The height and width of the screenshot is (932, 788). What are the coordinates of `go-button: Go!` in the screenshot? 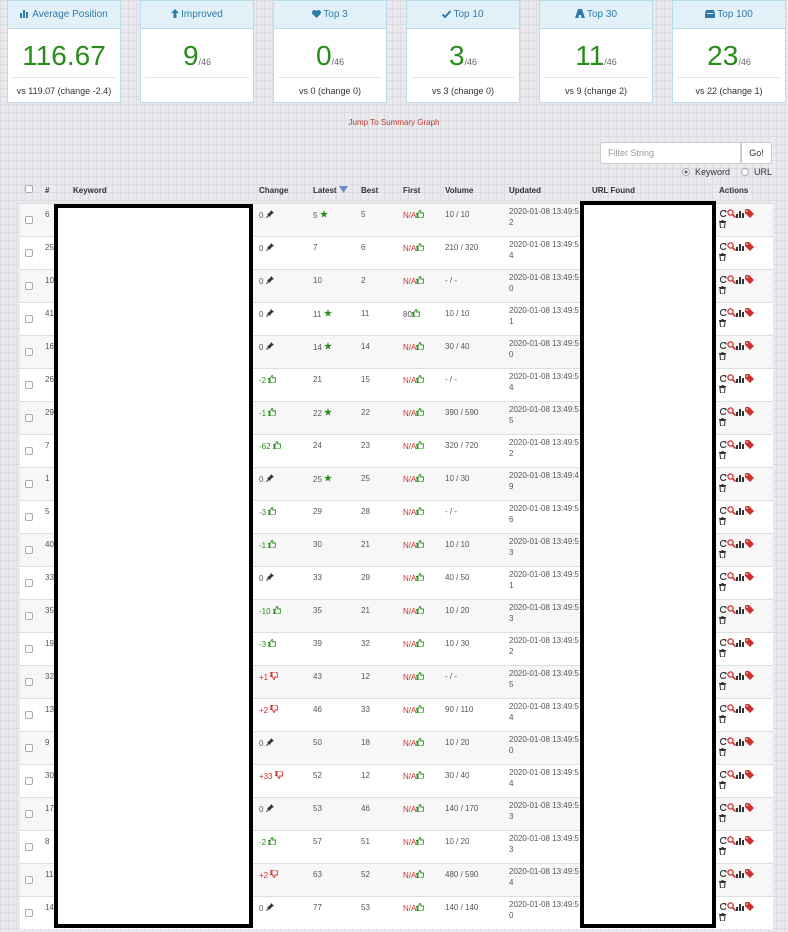 It's located at (756, 153).